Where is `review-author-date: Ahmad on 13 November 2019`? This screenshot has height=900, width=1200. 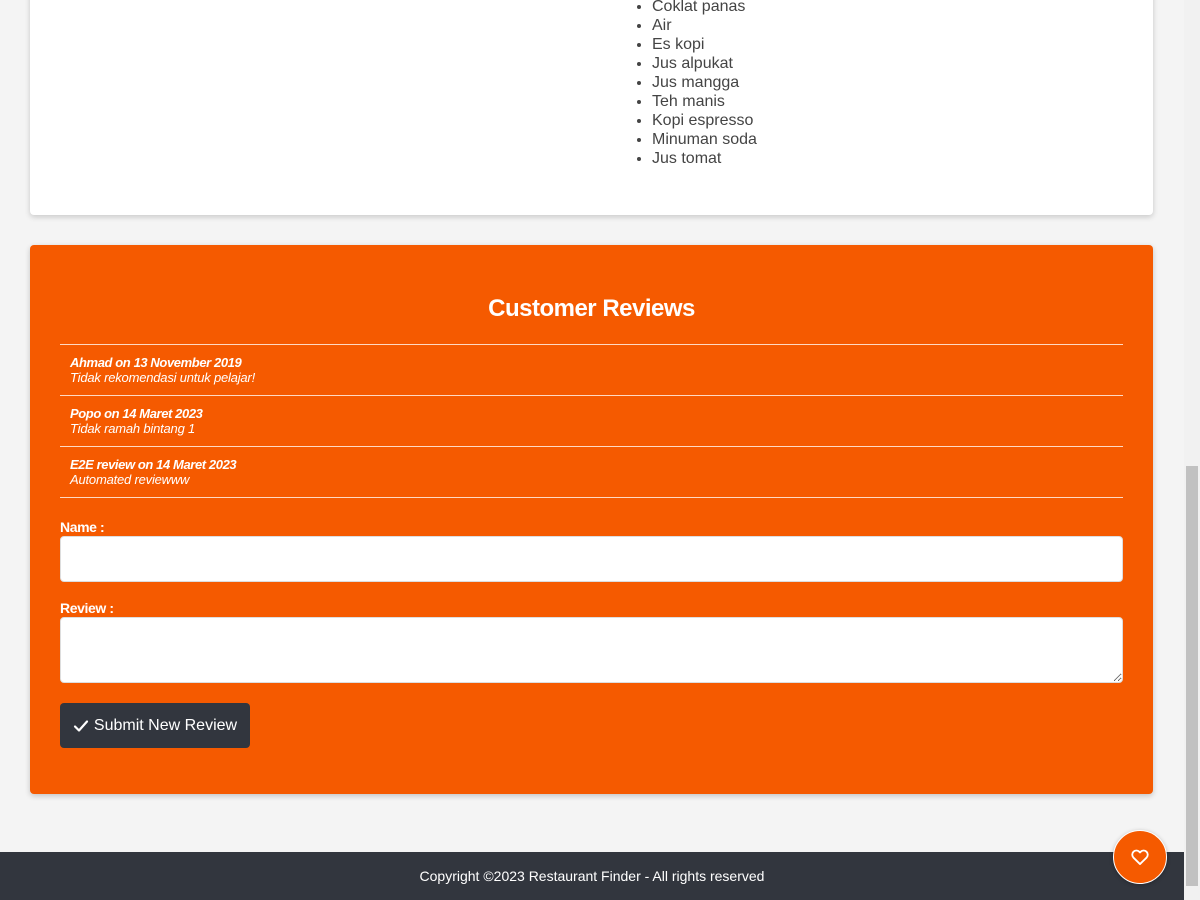 review-author-date: Ahmad on 13 November 2019 is located at coordinates (156, 362).